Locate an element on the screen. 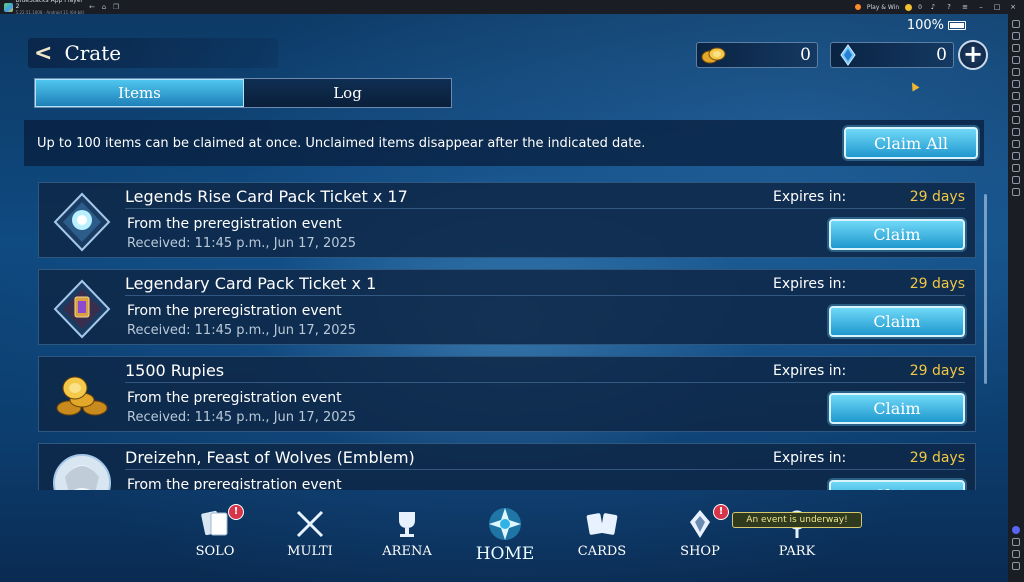 This screenshot has height=582, width=1024. tabs-icon: ❐ is located at coordinates (116, 7).